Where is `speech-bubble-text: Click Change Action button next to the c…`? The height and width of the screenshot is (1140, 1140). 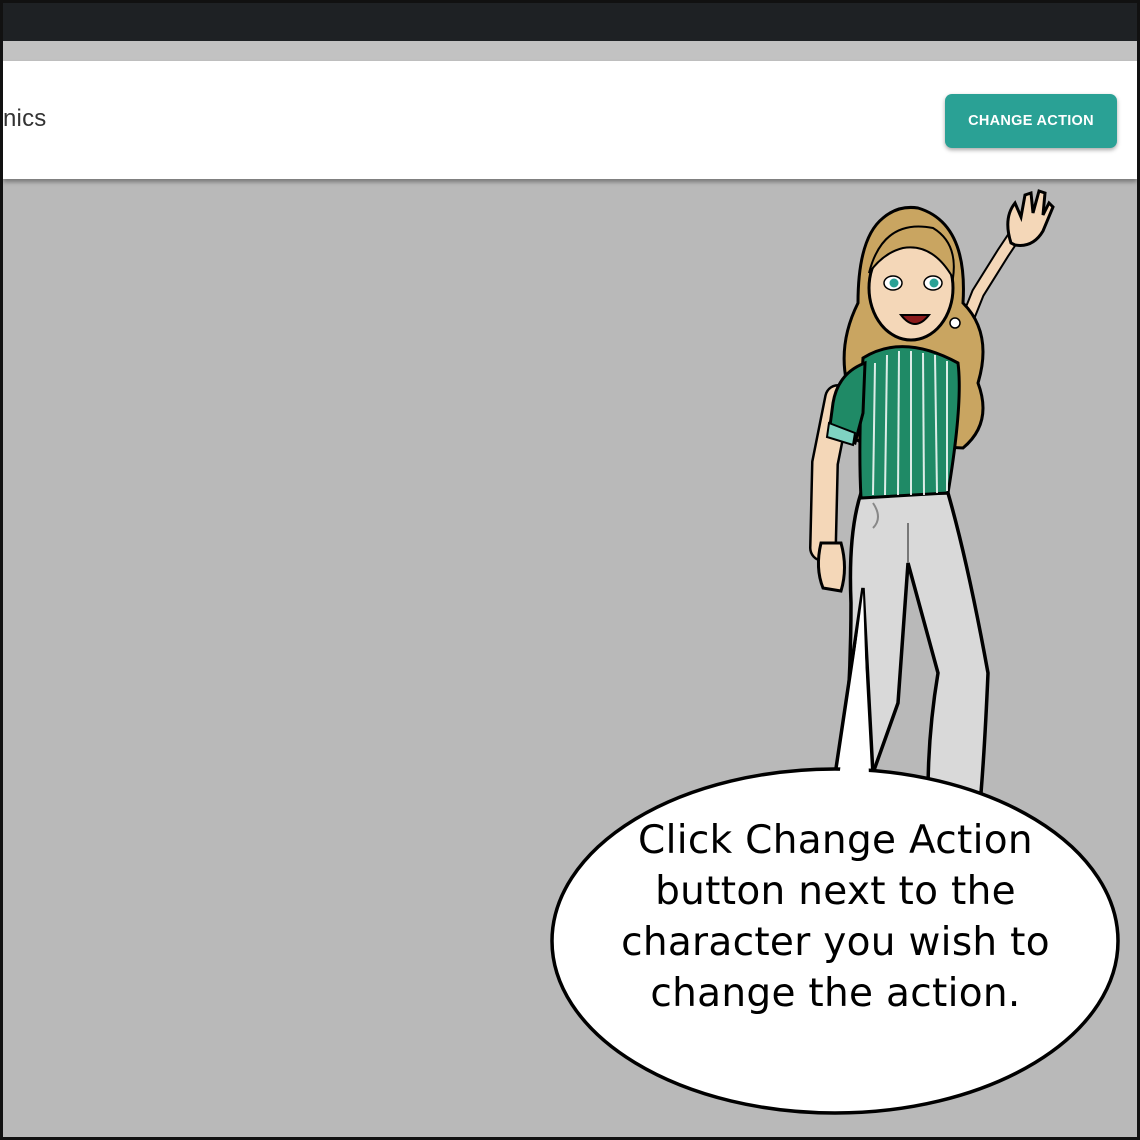
speech-bubble-text: Click Change Action button next to the c… is located at coordinates (835, 917).